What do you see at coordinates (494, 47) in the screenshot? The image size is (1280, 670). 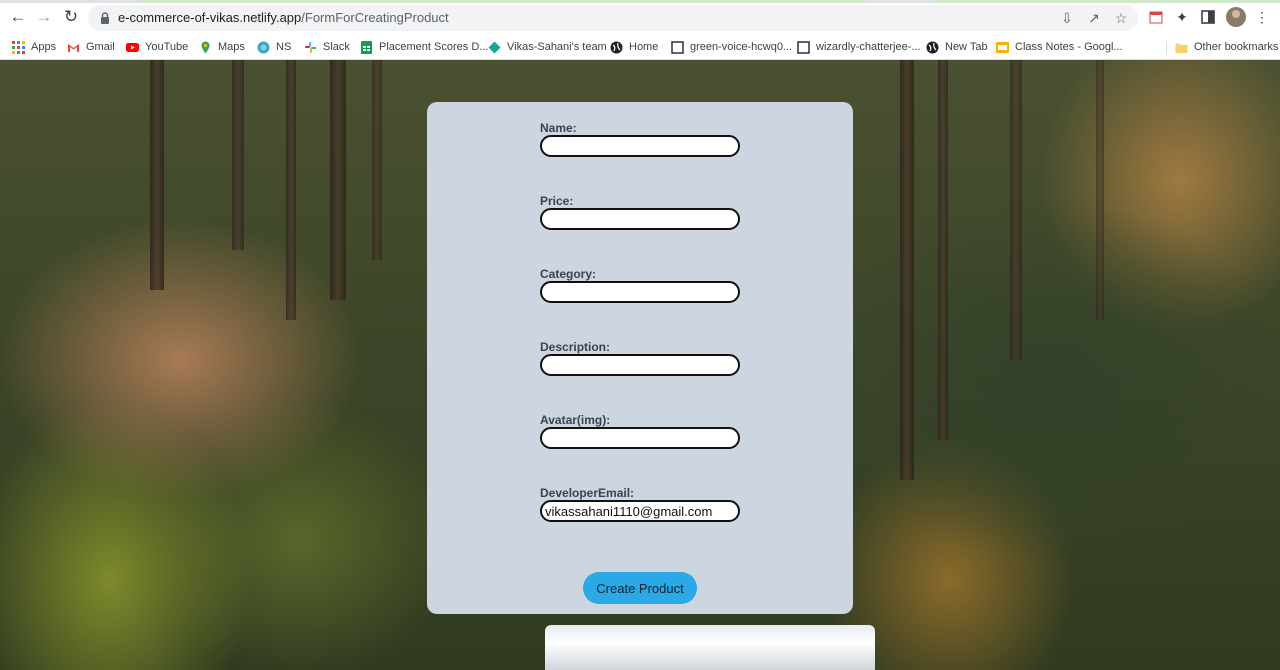 I see `diamond-icon` at bounding box center [494, 47].